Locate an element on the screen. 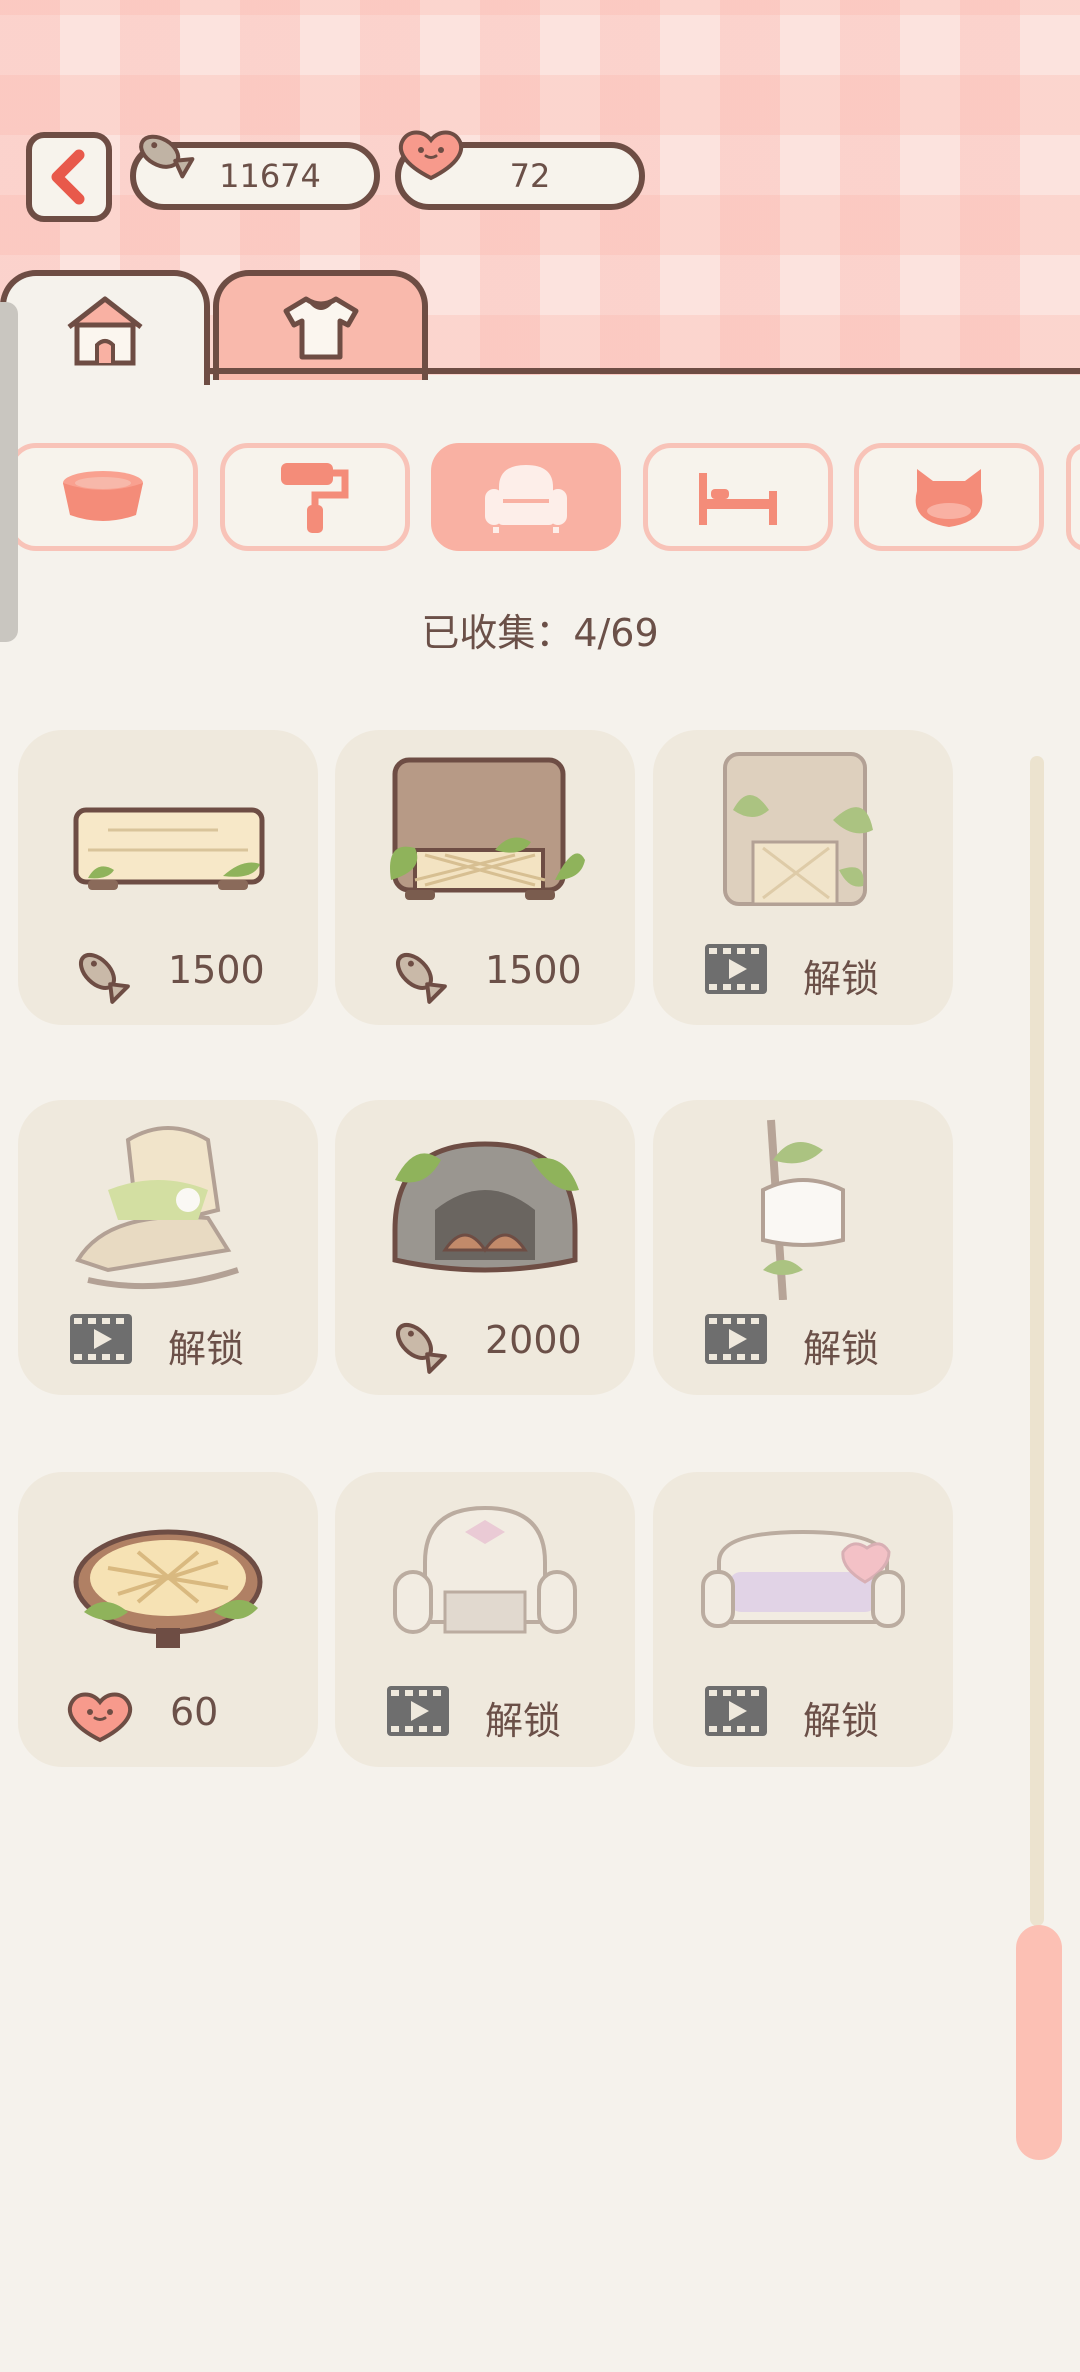  item-card: 2000 is located at coordinates (485, 1247).